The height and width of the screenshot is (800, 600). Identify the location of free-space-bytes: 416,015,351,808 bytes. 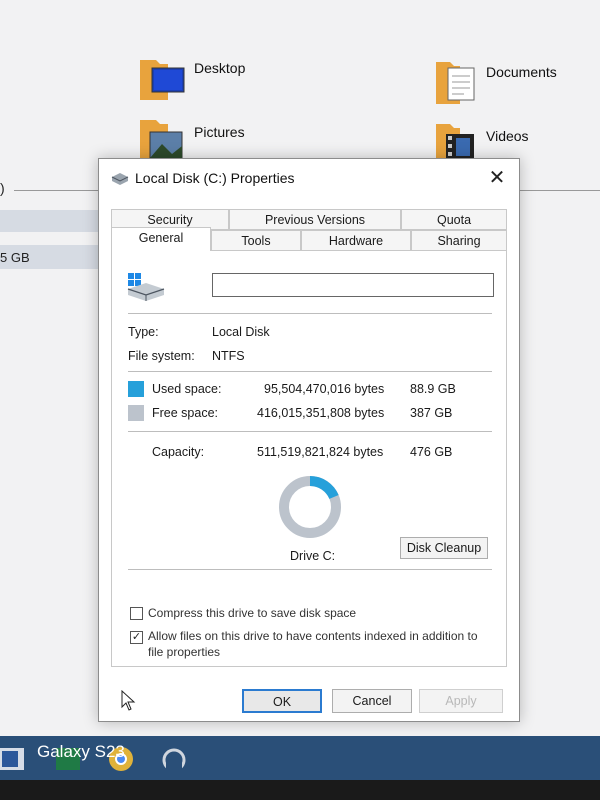
(321, 413).